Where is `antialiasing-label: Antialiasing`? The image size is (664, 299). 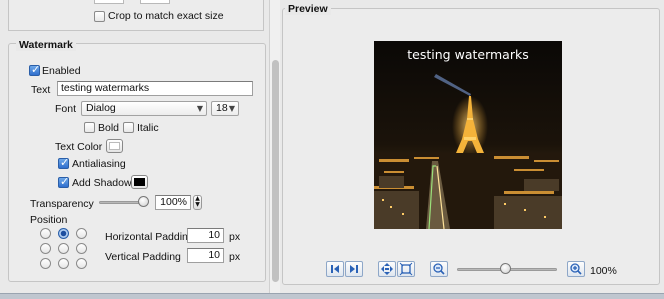 antialiasing-label: Antialiasing is located at coordinates (99, 164).